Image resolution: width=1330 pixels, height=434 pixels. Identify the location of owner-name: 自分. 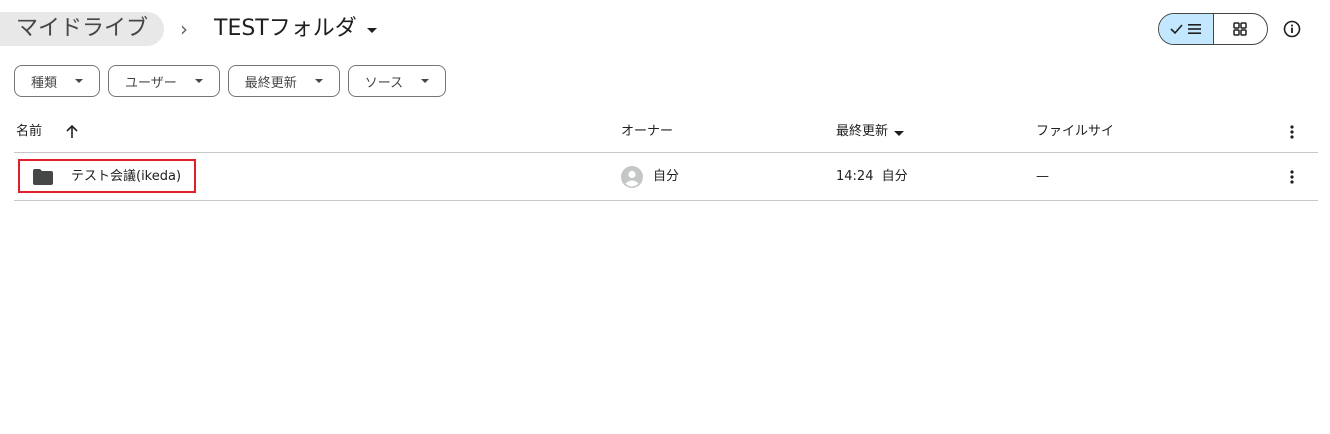
(666, 176).